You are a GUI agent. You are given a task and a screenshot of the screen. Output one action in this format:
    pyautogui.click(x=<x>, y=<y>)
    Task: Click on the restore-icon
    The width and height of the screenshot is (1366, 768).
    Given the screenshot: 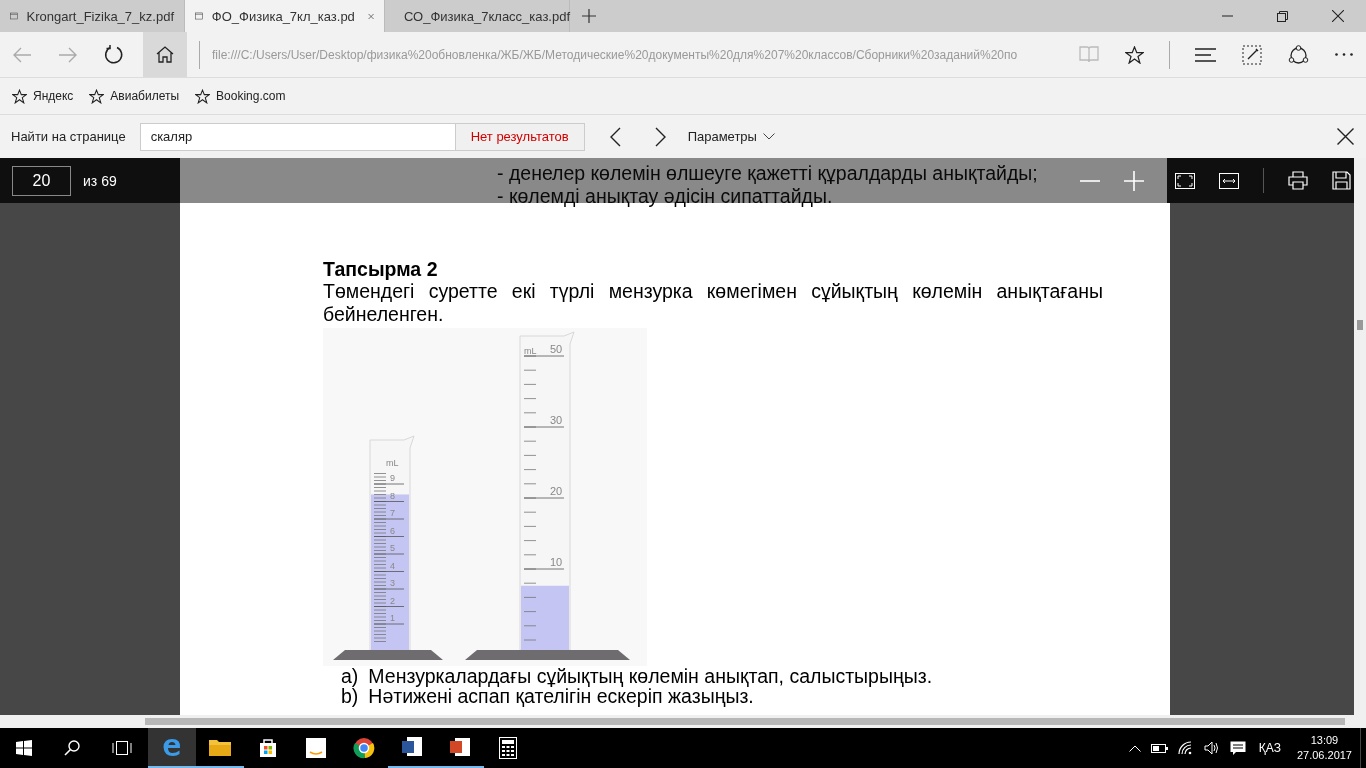 What is the action you would take?
    pyautogui.click(x=1282, y=16)
    